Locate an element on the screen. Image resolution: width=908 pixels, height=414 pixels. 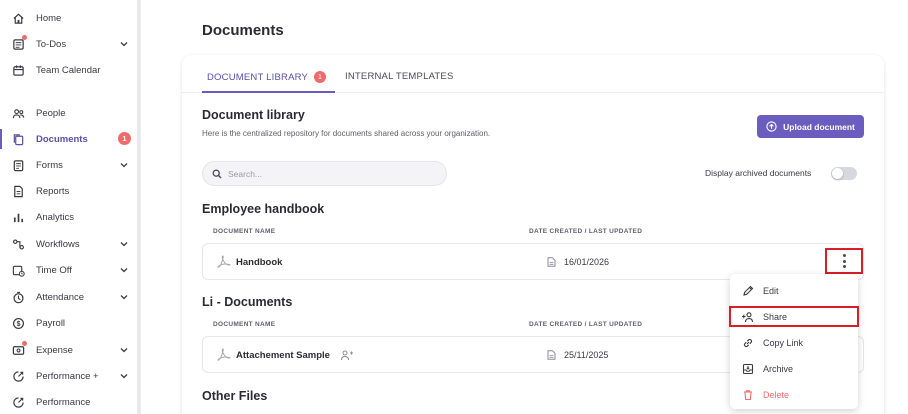
section-title-other-files: Other Files is located at coordinates (235, 396).